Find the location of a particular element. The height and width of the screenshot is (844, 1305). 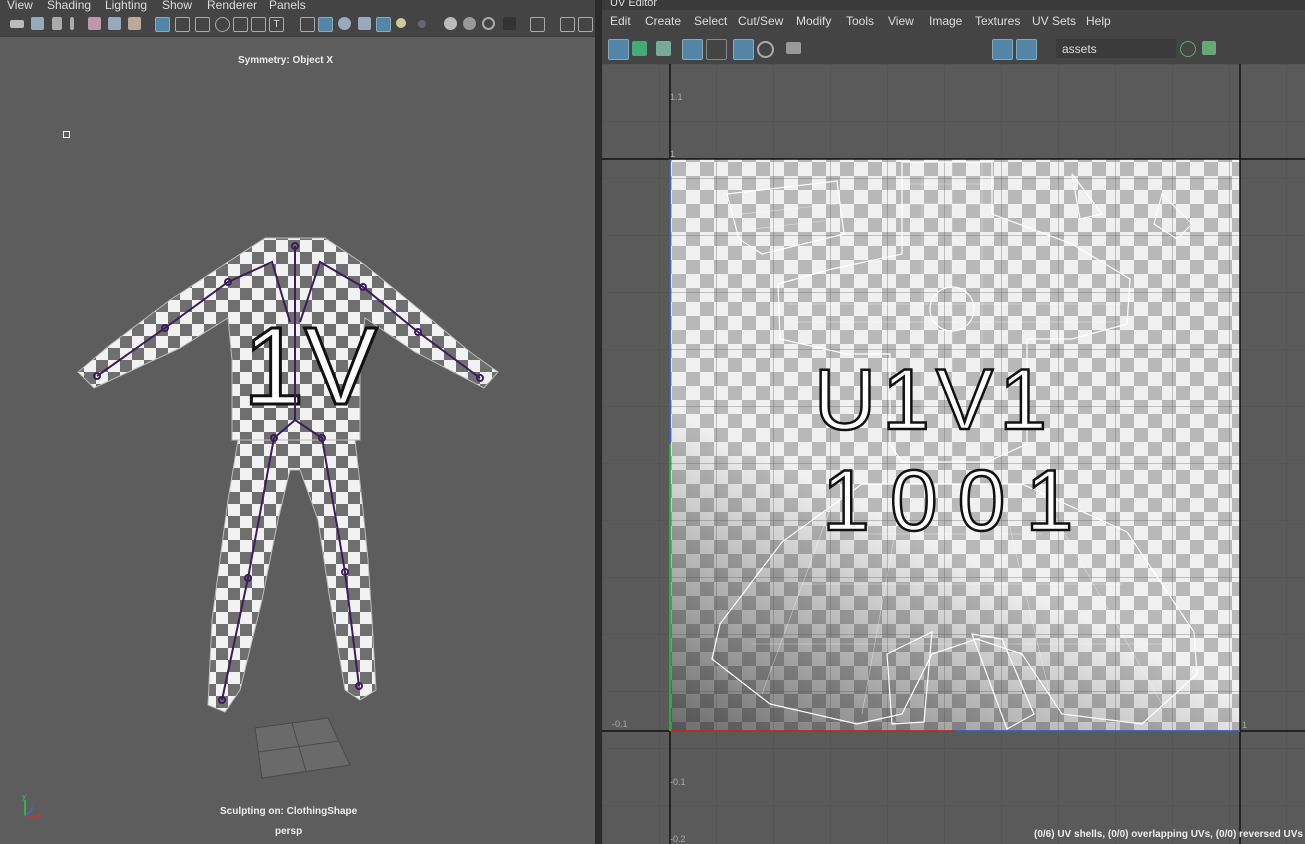

menu-image: Image is located at coordinates (945, 21).